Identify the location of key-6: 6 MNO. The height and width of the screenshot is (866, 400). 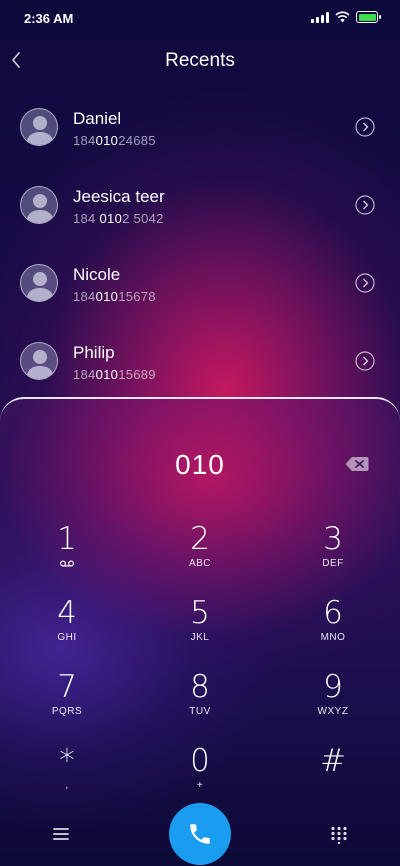
(333, 626).